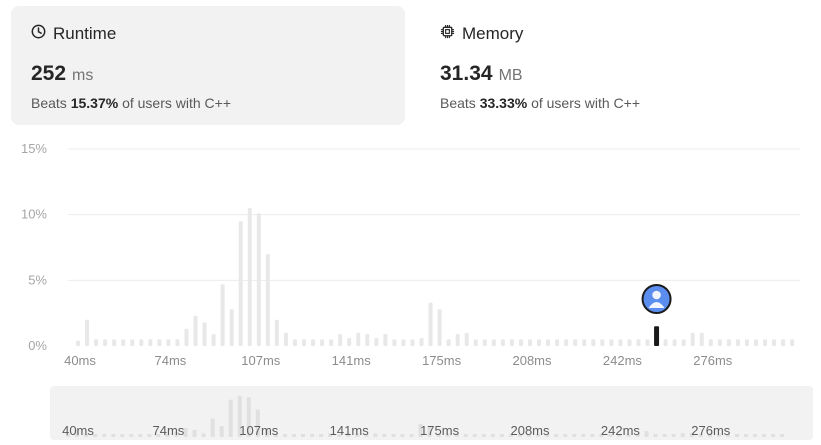 The image size is (821, 445). What do you see at coordinates (80, 360) in the screenshot?
I see `x-tick-label: 40ms` at bounding box center [80, 360].